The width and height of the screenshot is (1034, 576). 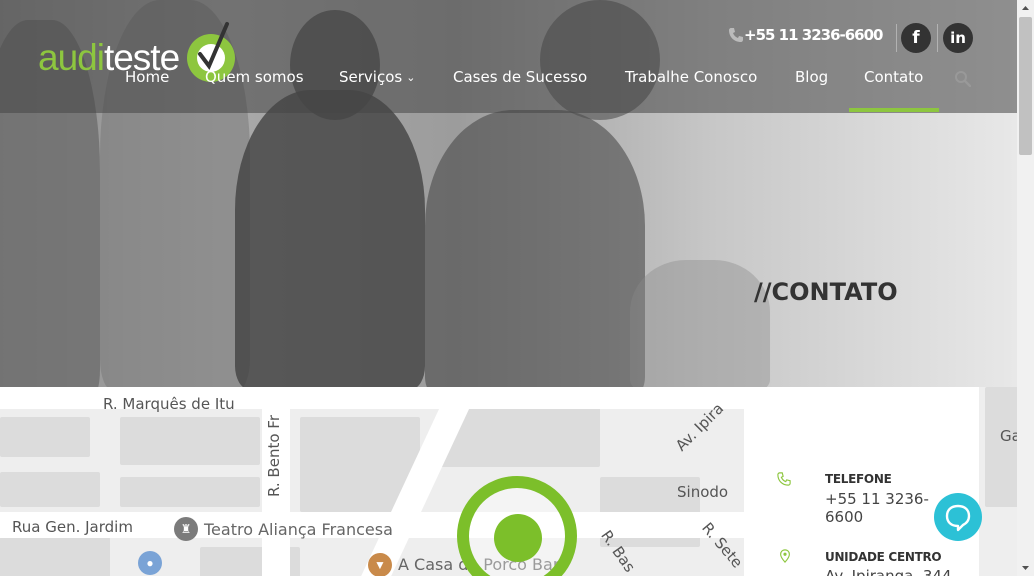 I want to click on nav-trabalhe-conosco: Trabalhe Conosco, so click(x=691, y=77).